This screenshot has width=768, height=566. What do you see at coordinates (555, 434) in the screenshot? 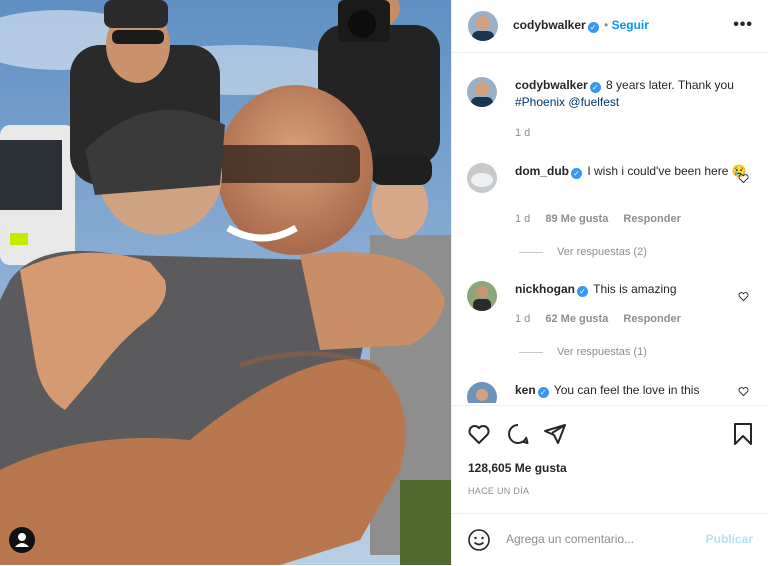
I see `share-icon` at bounding box center [555, 434].